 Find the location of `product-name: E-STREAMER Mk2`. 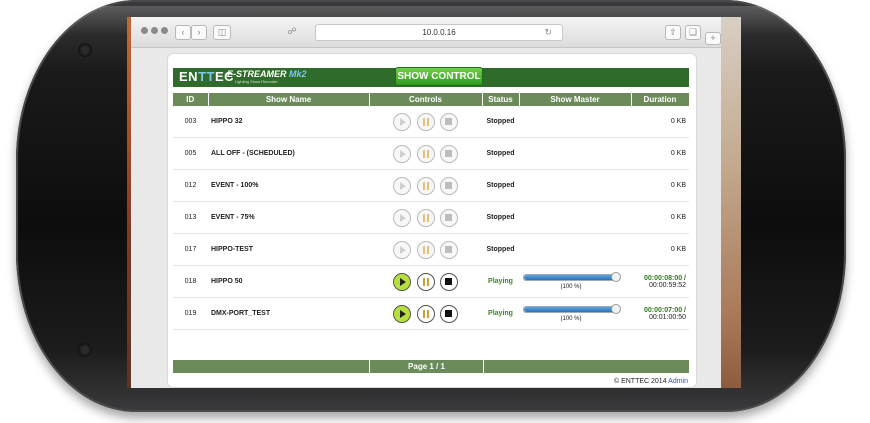

product-name: E-STREAMER Mk2 is located at coordinates (267, 74).